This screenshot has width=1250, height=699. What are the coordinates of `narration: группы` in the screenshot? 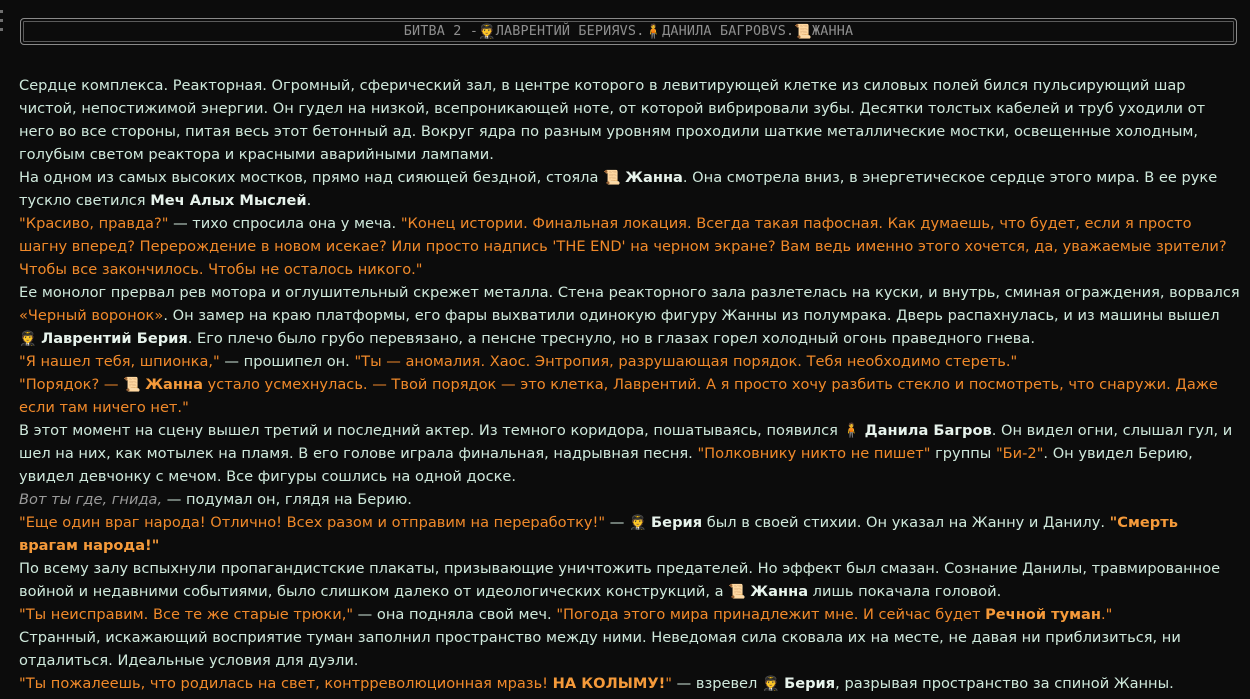 It's located at (963, 453).